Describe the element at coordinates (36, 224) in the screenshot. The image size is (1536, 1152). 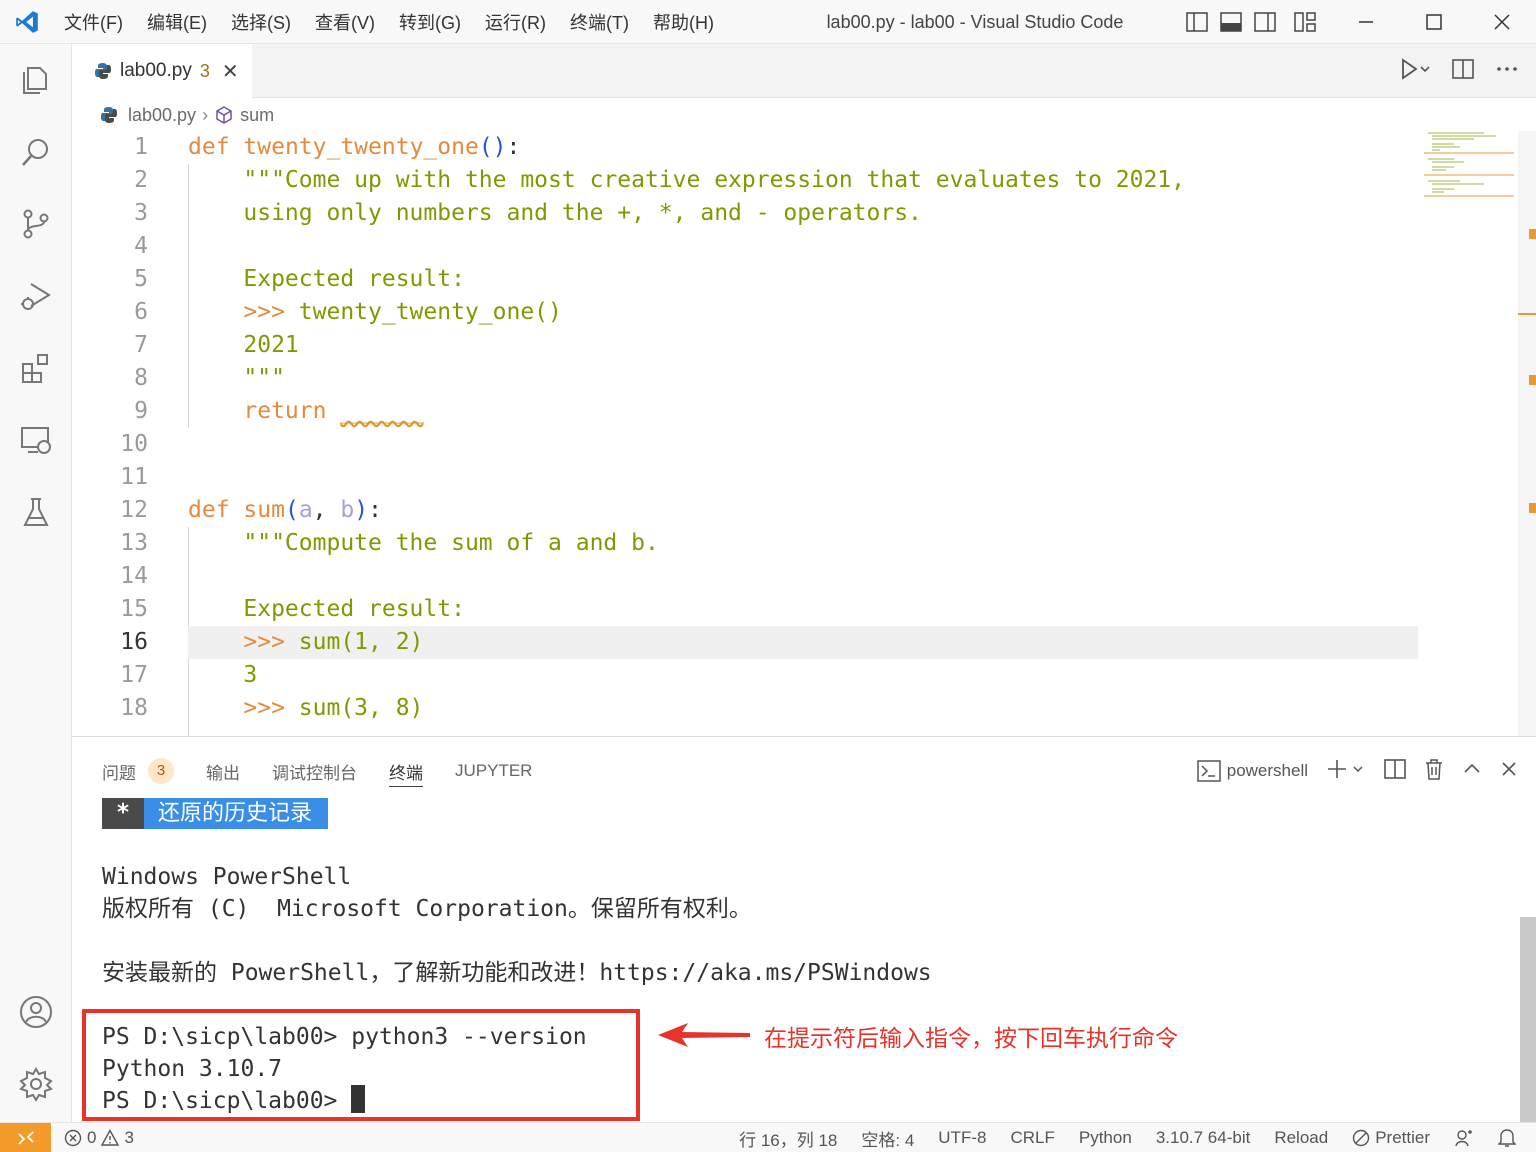
I see `source-control-icon` at that location.